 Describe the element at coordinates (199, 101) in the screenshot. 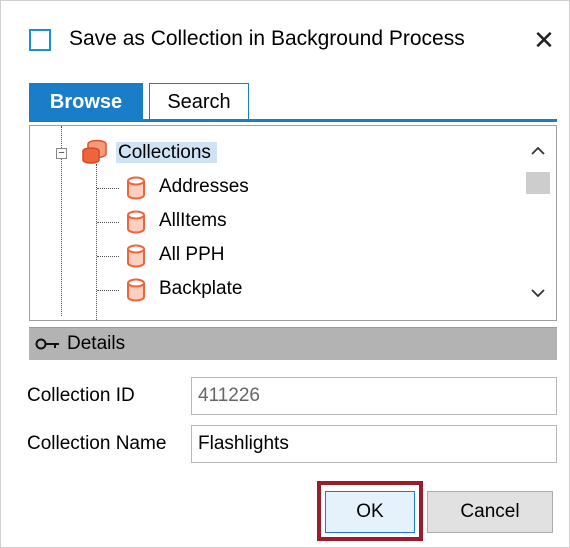

I see `tab-search: Search` at that location.